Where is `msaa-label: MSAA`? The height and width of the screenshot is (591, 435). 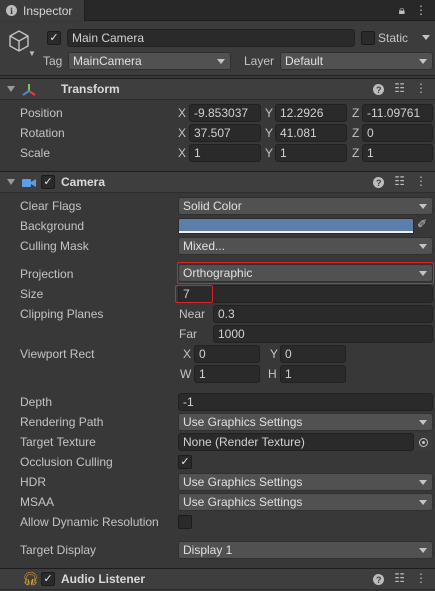
msaa-label: MSAA is located at coordinates (37, 502).